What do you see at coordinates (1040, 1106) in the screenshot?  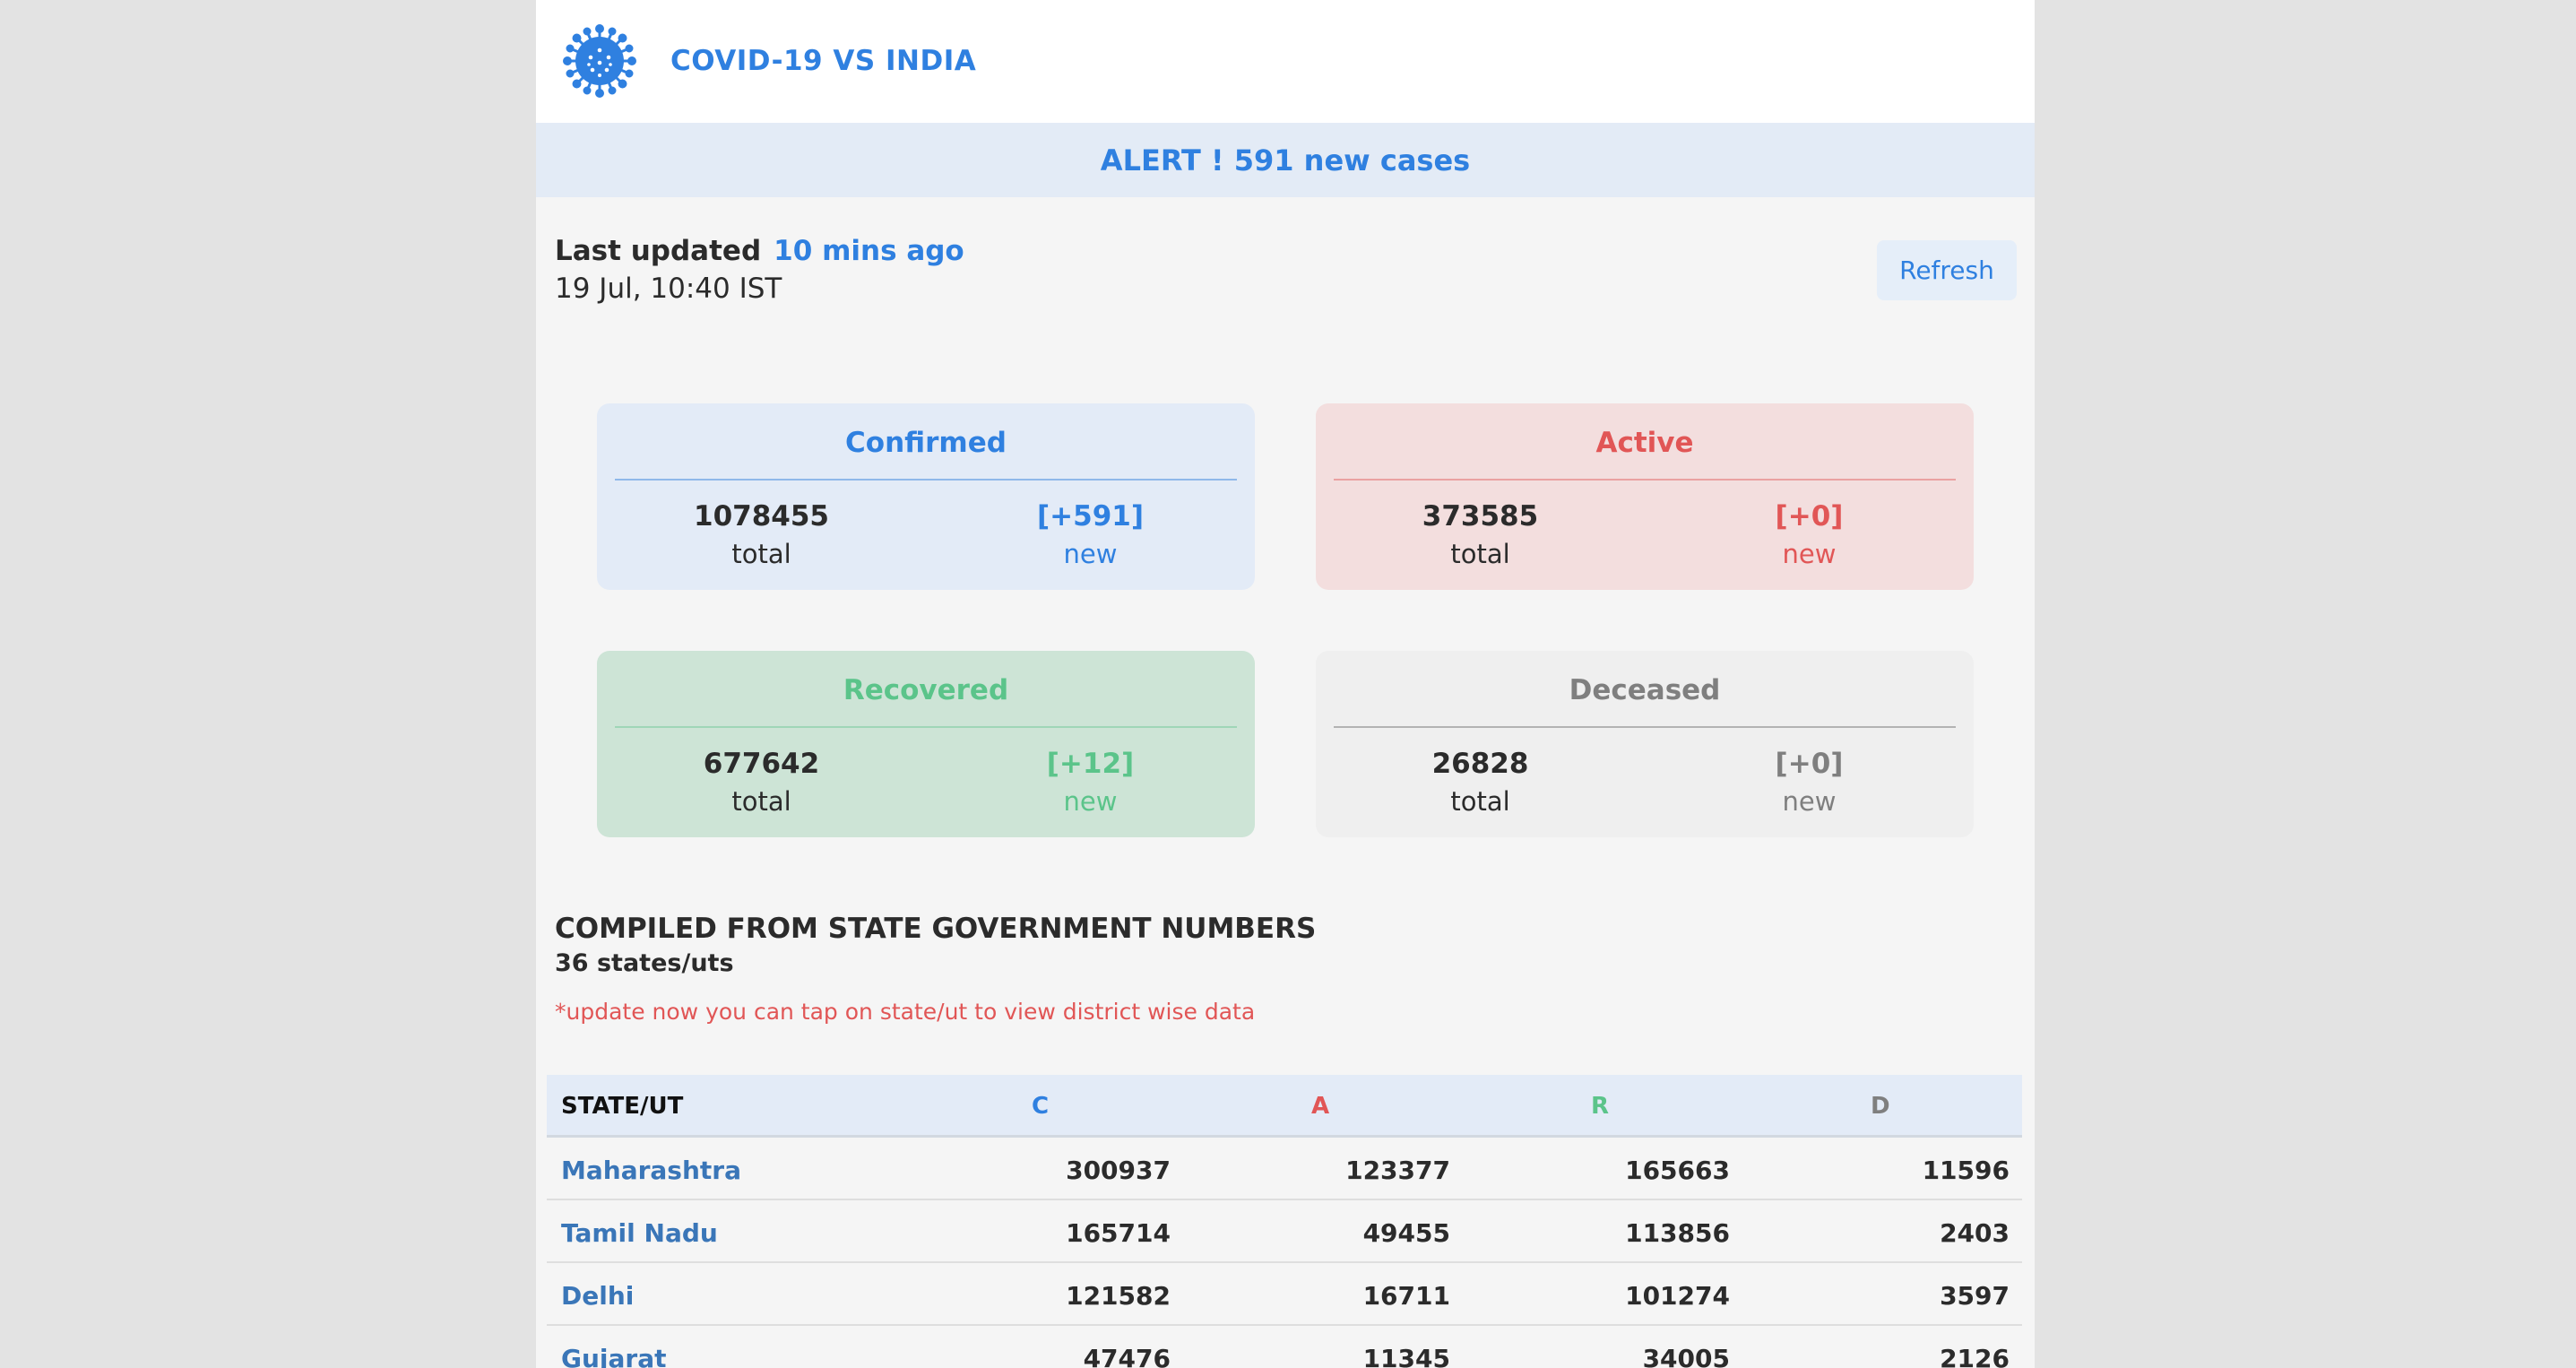 I see `header-confirmed: C` at bounding box center [1040, 1106].